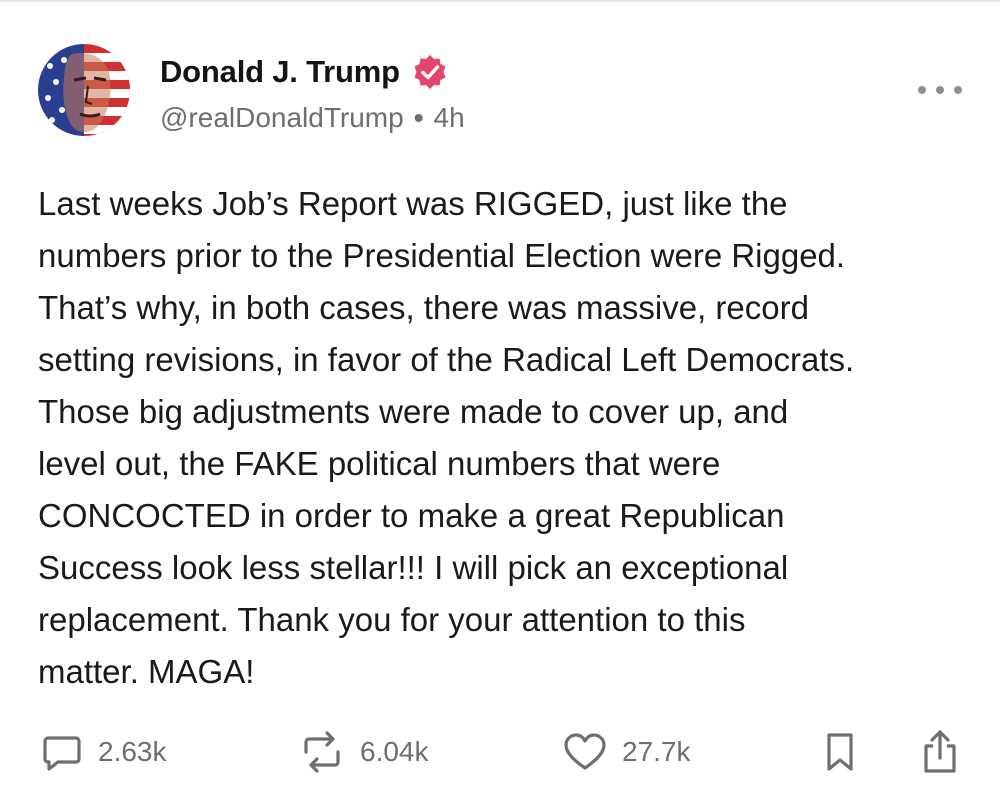  What do you see at coordinates (500, 1) in the screenshot?
I see `top-divider` at bounding box center [500, 1].